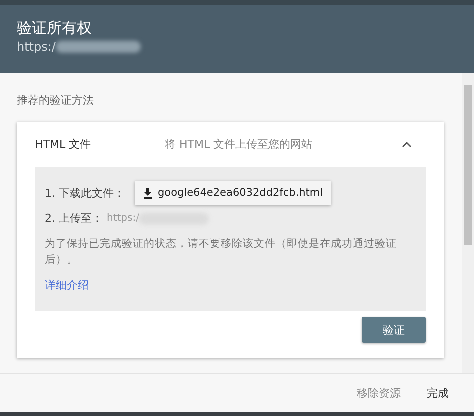 Image resolution: width=474 pixels, height=416 pixels. What do you see at coordinates (230, 285) in the screenshot?
I see `details-link: 详细介绍` at bounding box center [230, 285].